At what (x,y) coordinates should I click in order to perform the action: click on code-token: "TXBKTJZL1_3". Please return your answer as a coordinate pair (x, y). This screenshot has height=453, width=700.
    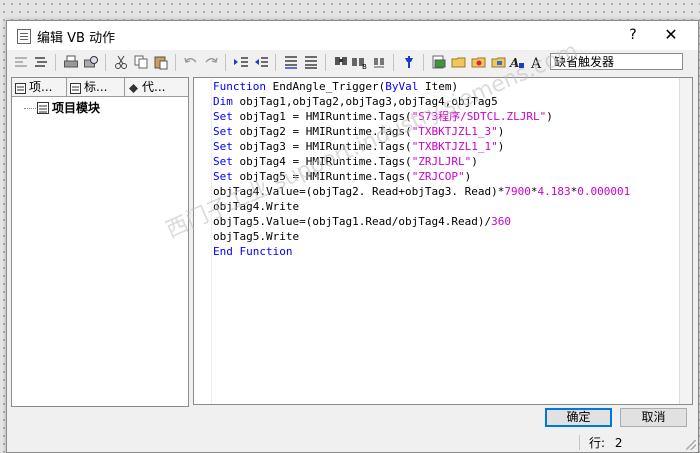
    Looking at the image, I should click on (454, 131).